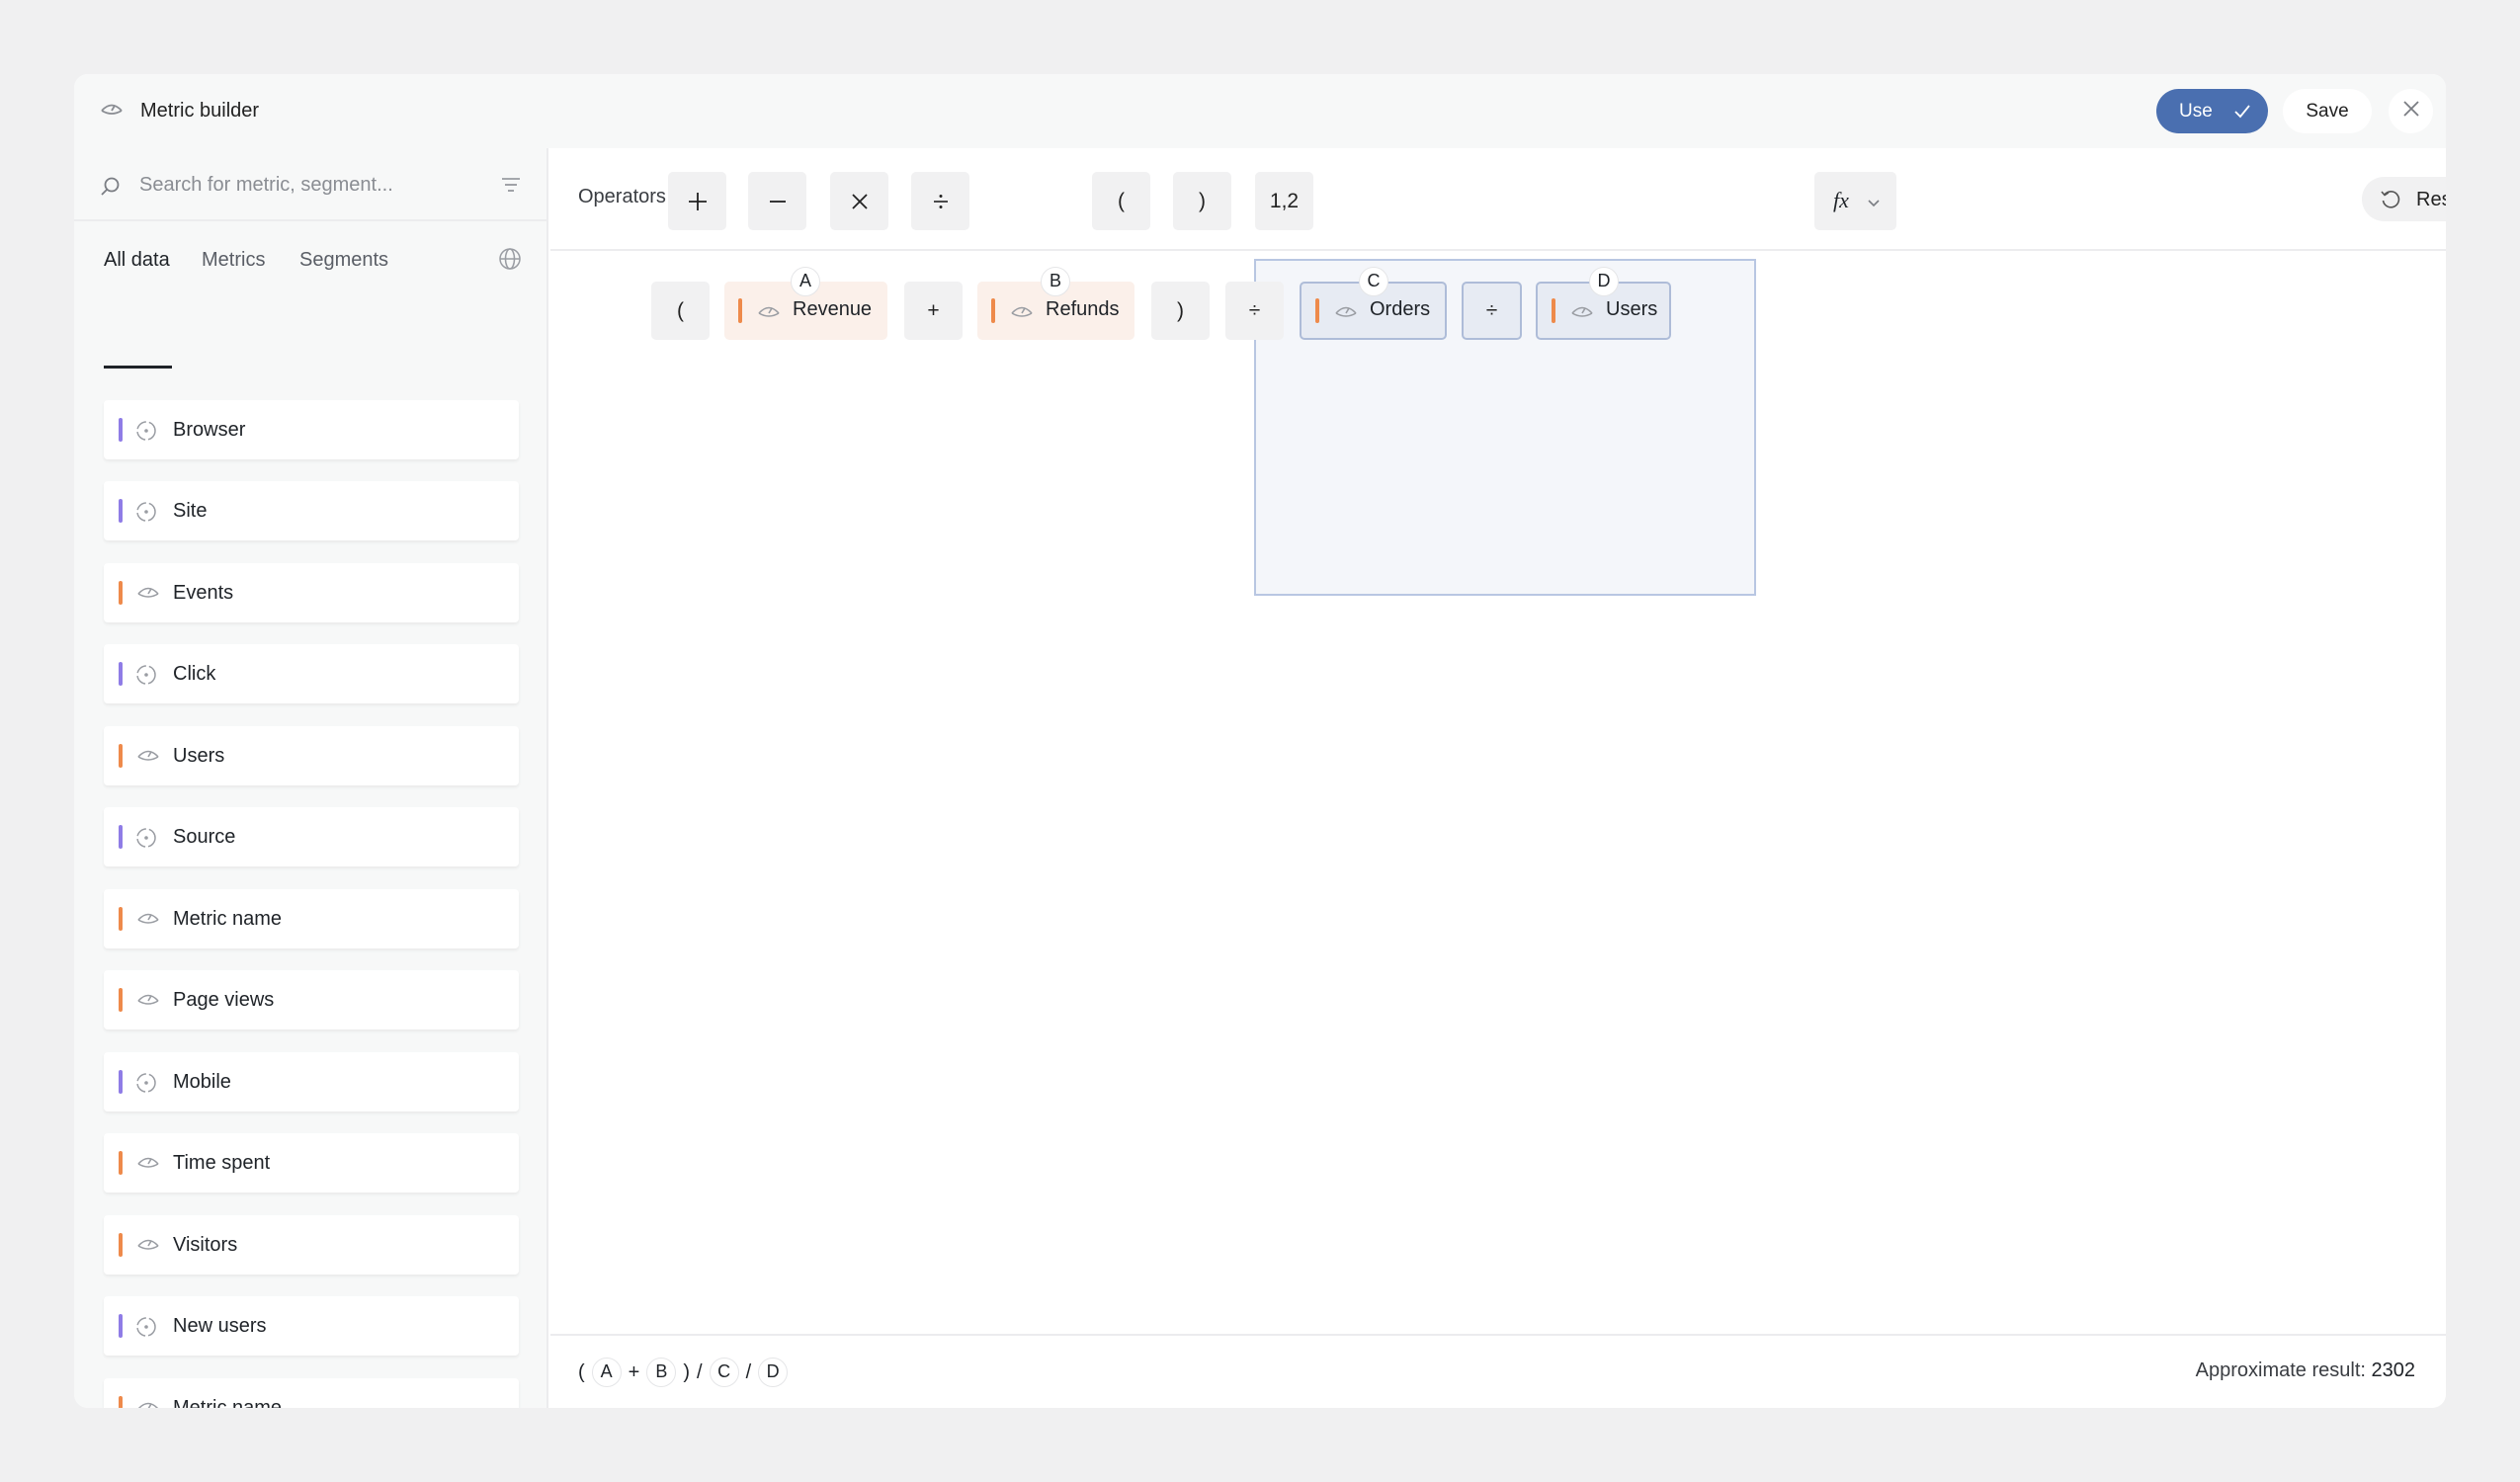  I want to click on tab-all-data: All data, so click(137, 260).